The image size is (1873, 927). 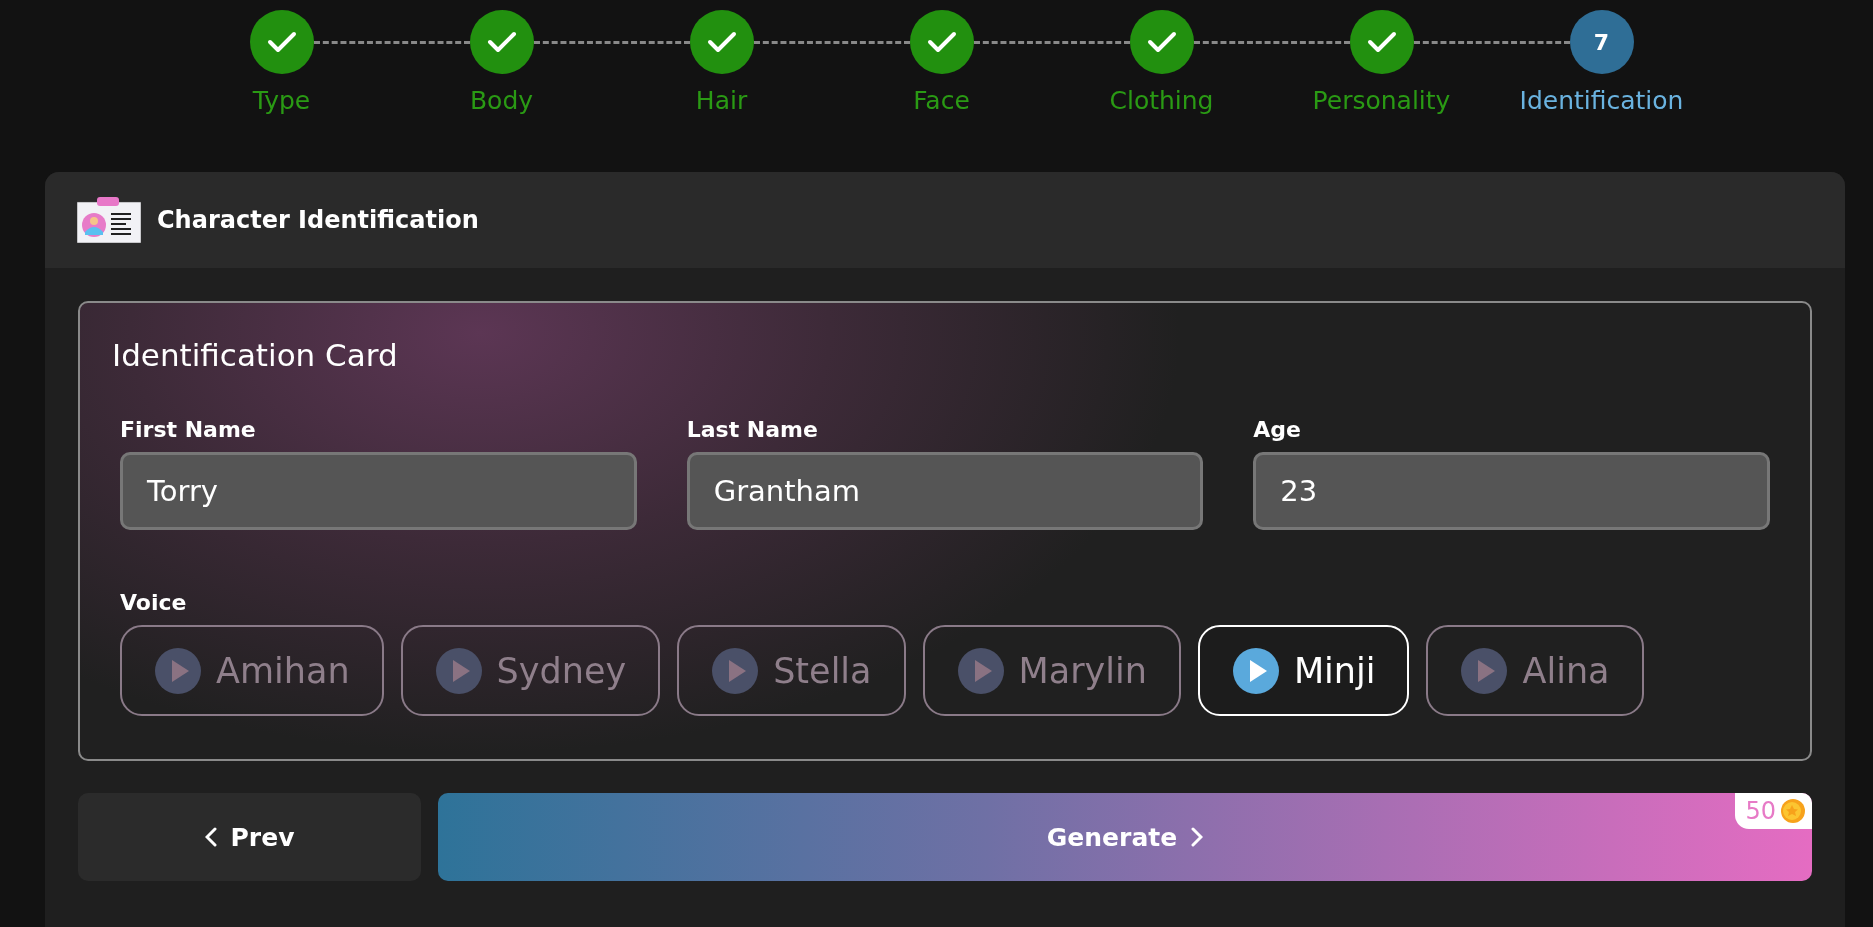 What do you see at coordinates (1051, 670) in the screenshot?
I see `voice-option: Marylin` at bounding box center [1051, 670].